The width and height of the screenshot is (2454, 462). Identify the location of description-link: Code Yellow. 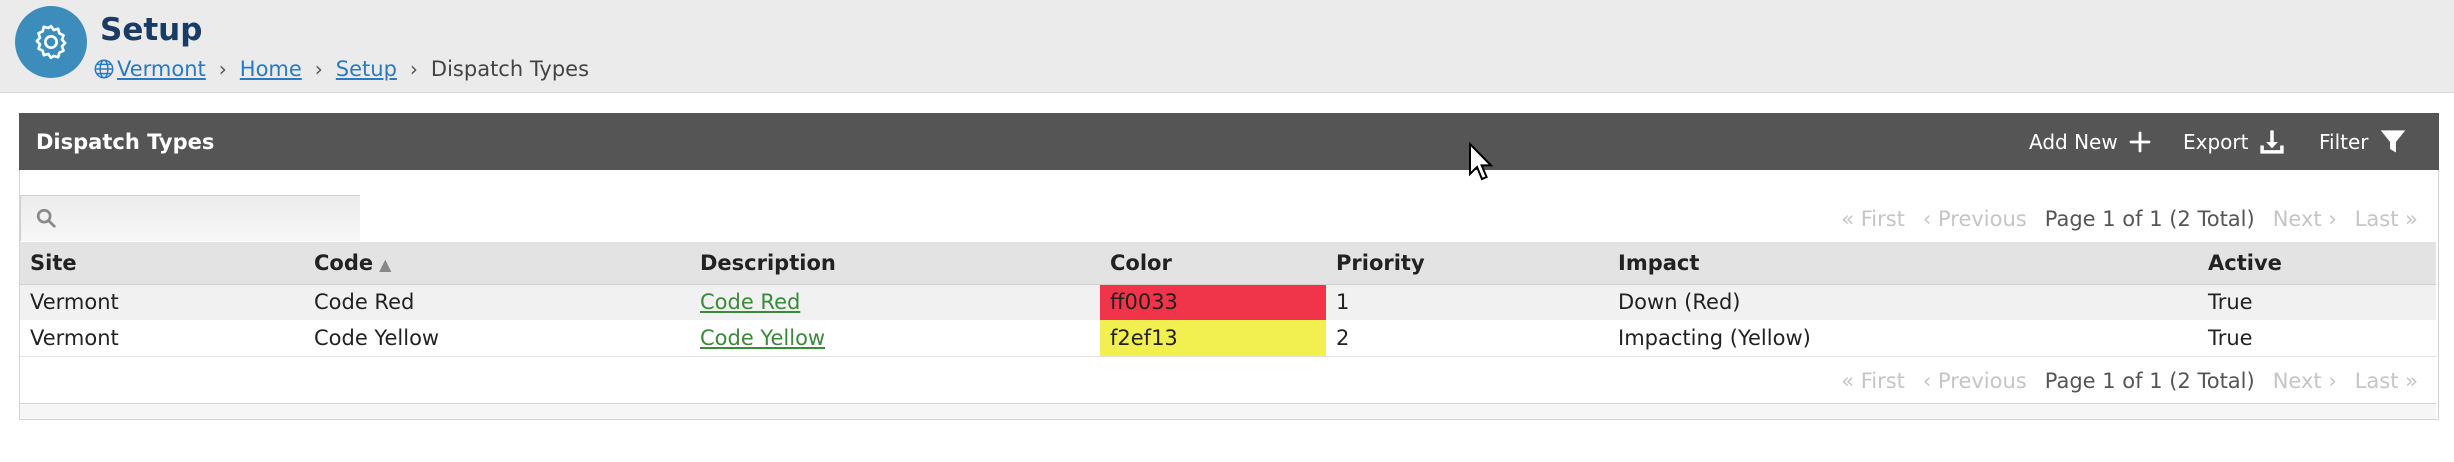
(762, 338).